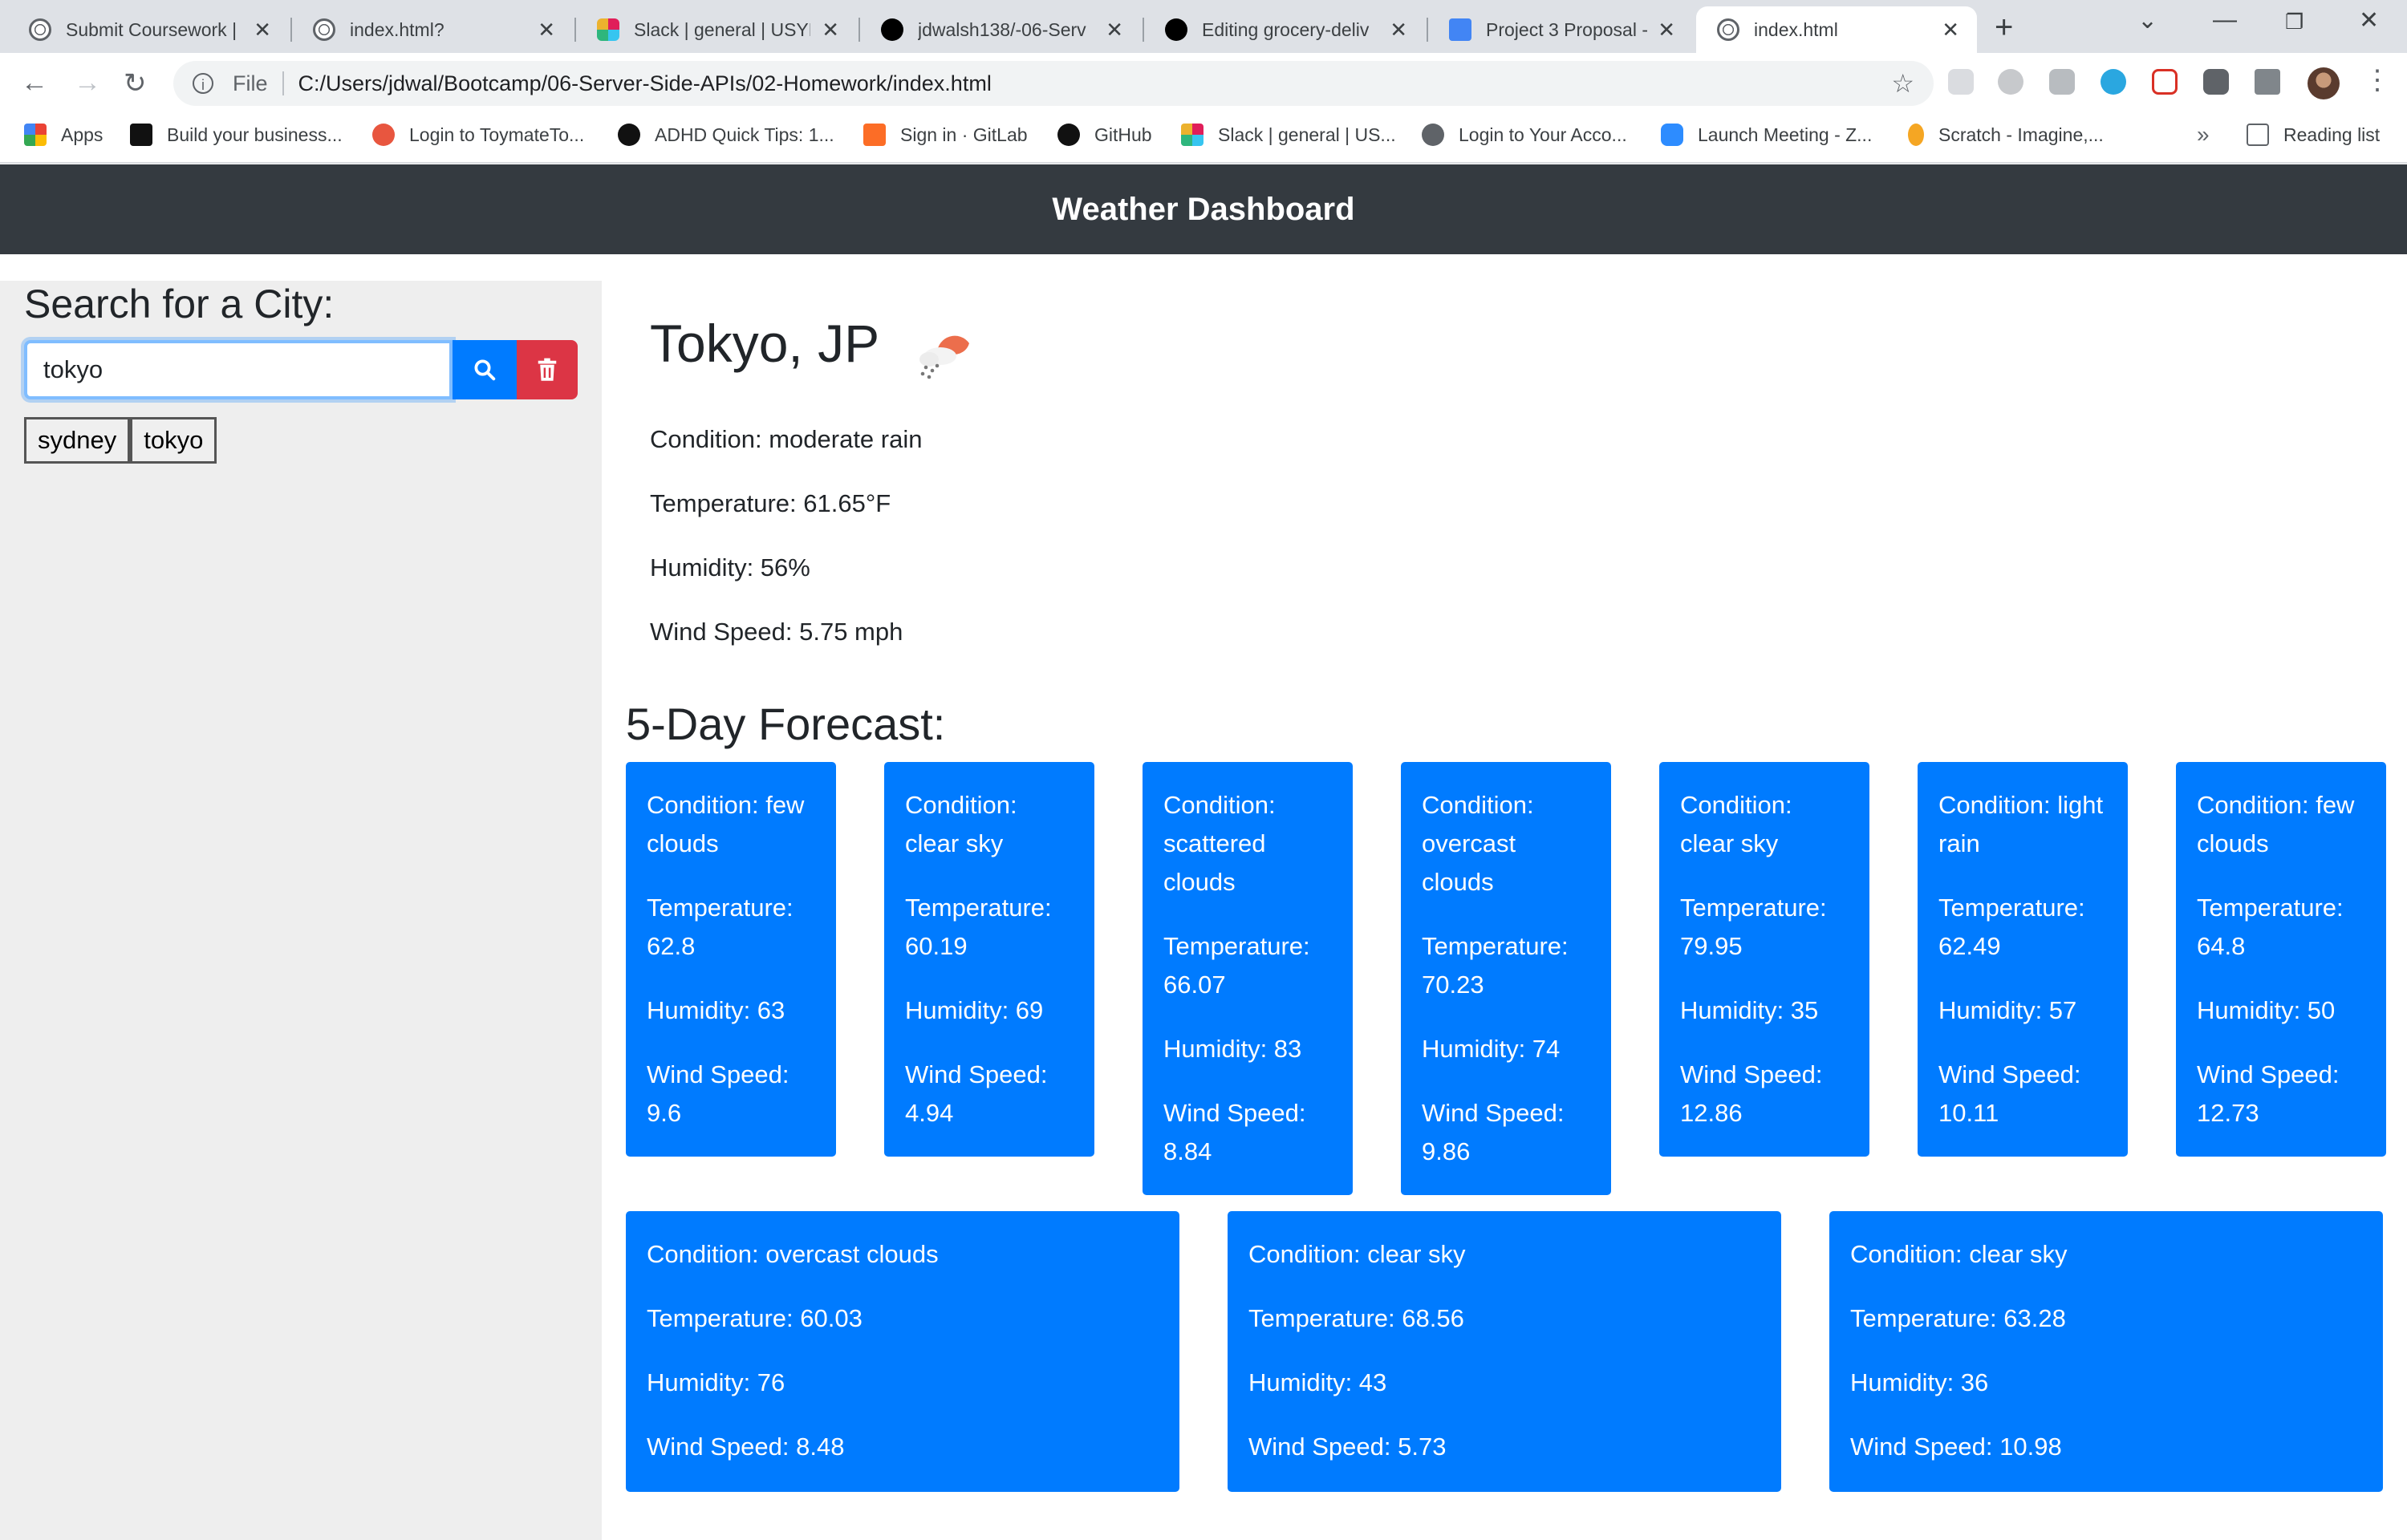  What do you see at coordinates (251, 83) in the screenshot?
I see `address-scheme: File` at bounding box center [251, 83].